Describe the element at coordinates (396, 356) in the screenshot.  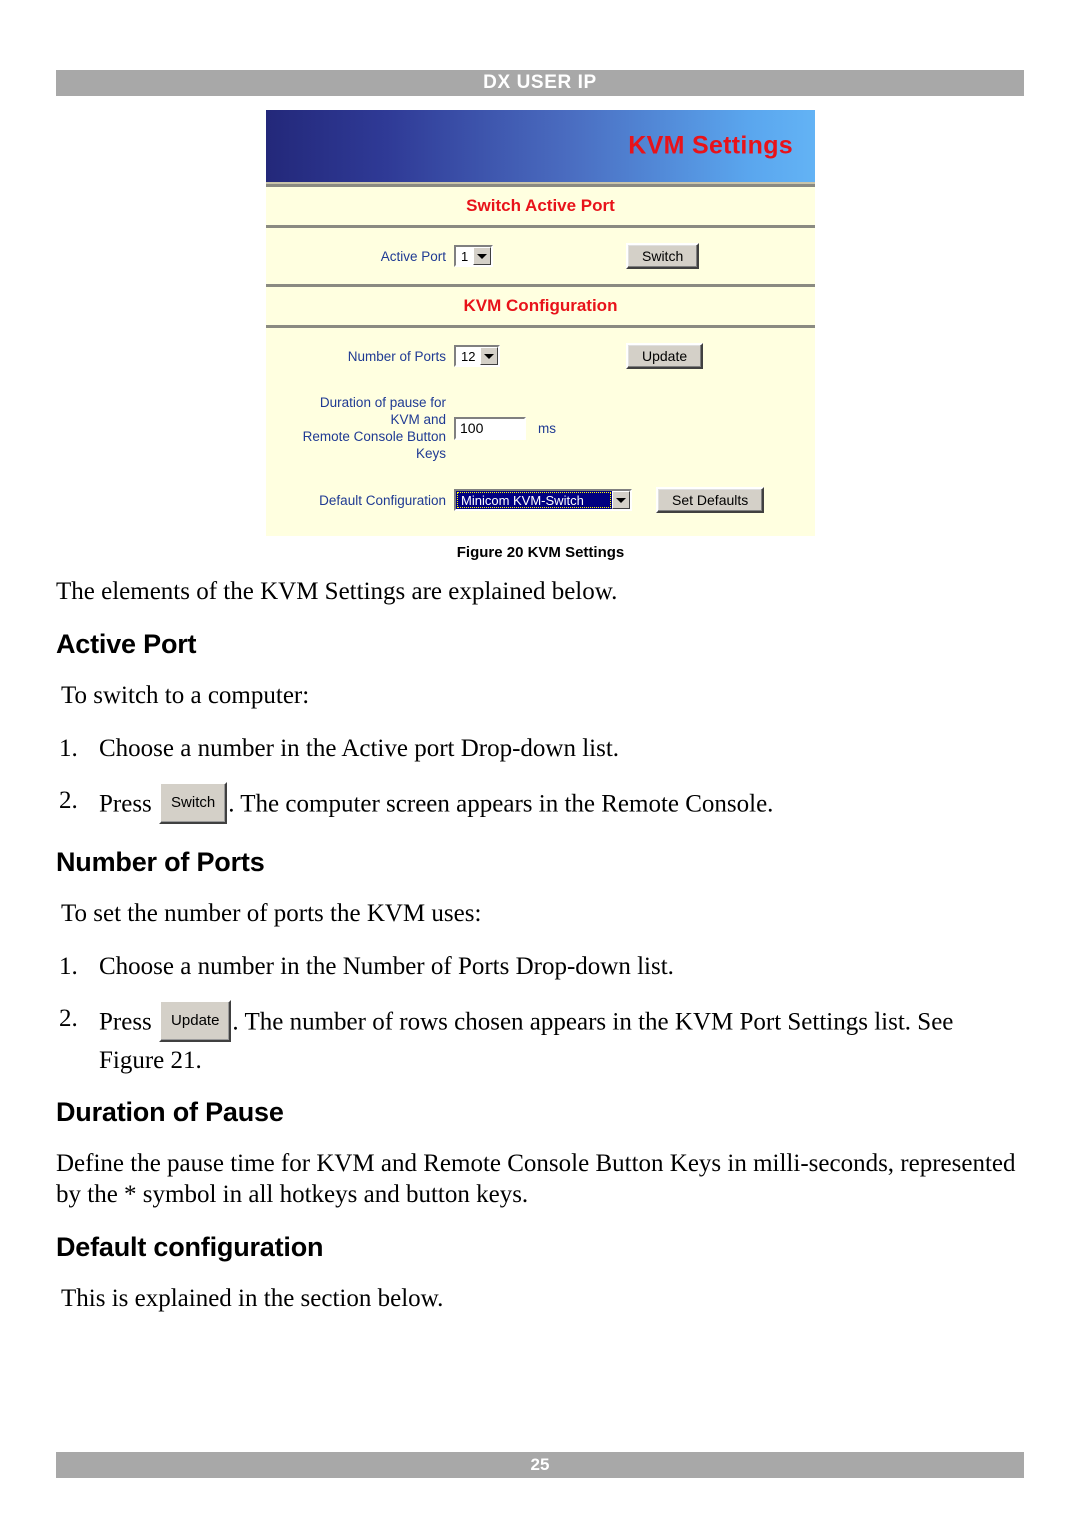
I see `label-number-of-ports: Number of Ports` at that location.